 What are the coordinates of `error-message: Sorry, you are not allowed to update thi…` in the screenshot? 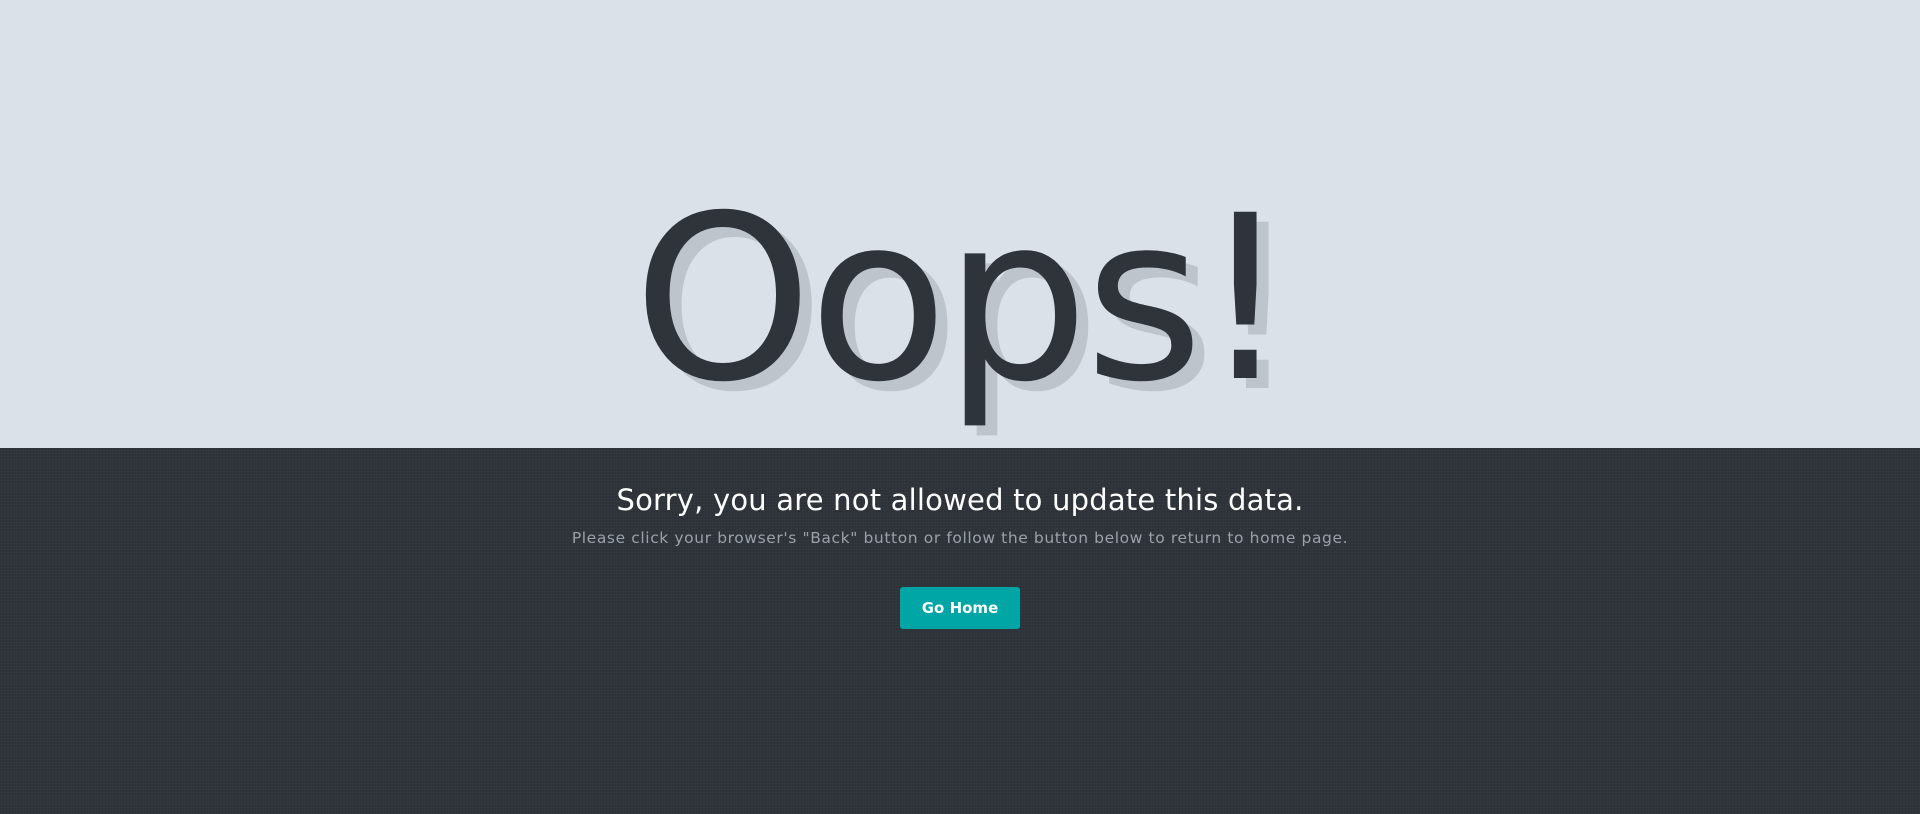 It's located at (960, 500).